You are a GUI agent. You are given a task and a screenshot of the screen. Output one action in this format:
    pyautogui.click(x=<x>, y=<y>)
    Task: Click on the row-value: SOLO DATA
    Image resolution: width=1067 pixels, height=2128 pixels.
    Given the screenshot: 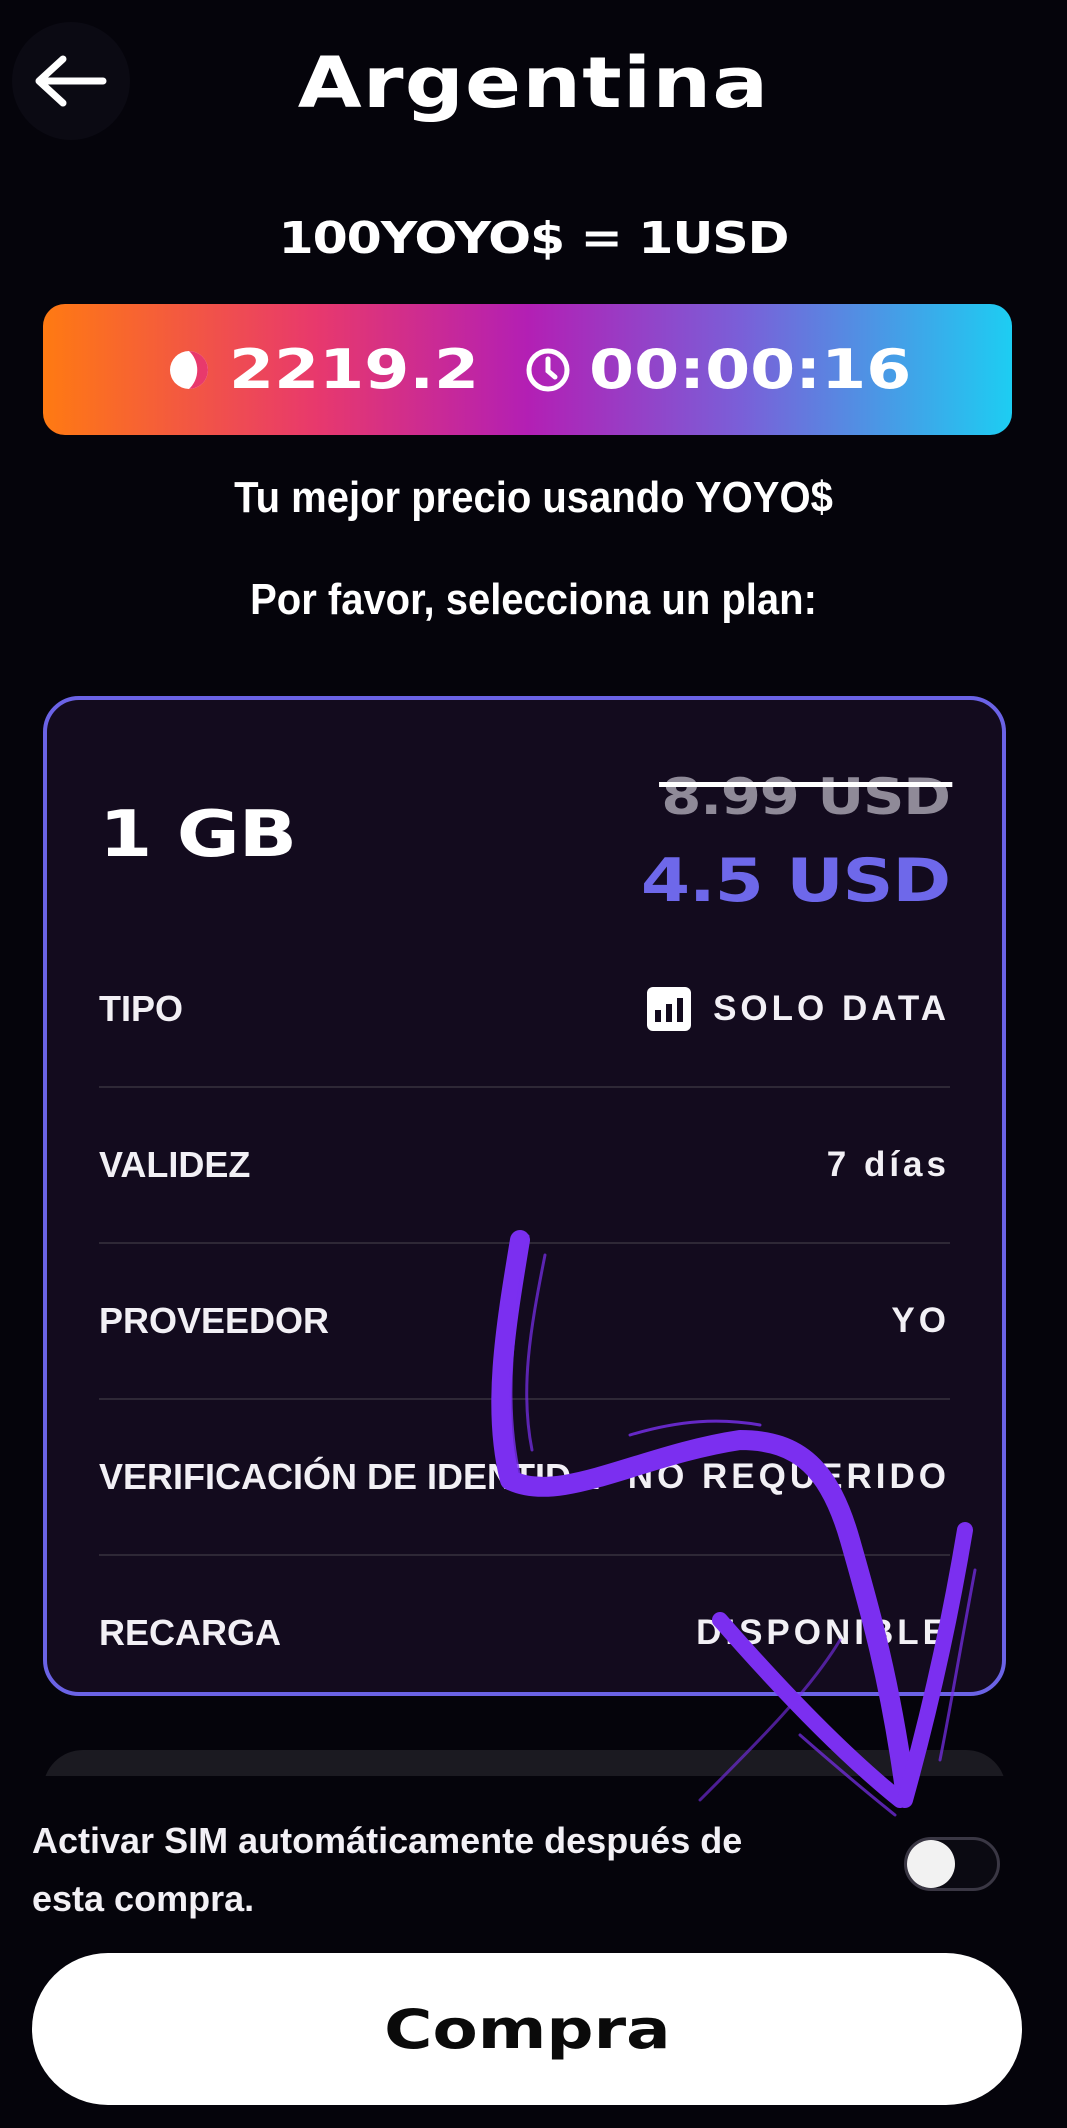 What is the action you would take?
    pyautogui.click(x=798, y=1009)
    